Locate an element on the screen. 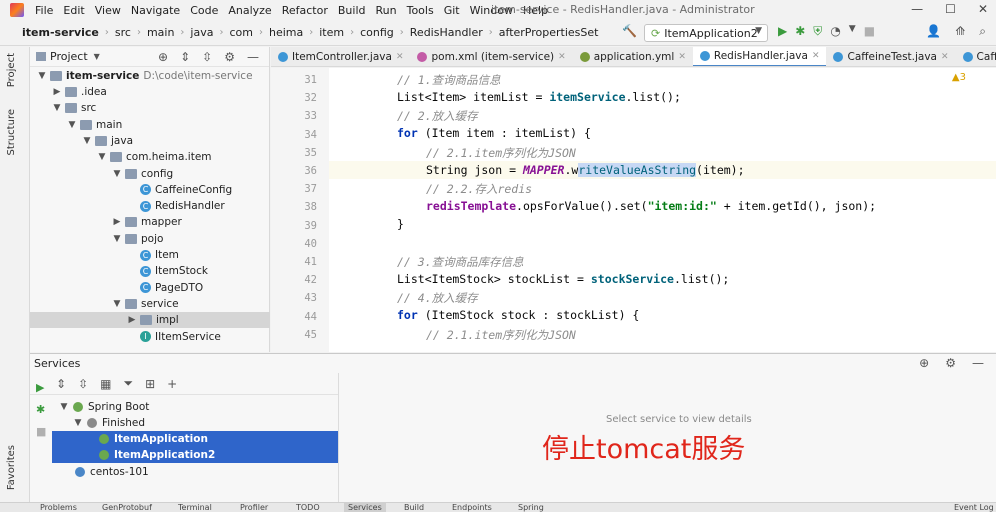  breadcrumb-config: config is located at coordinates (377, 32).